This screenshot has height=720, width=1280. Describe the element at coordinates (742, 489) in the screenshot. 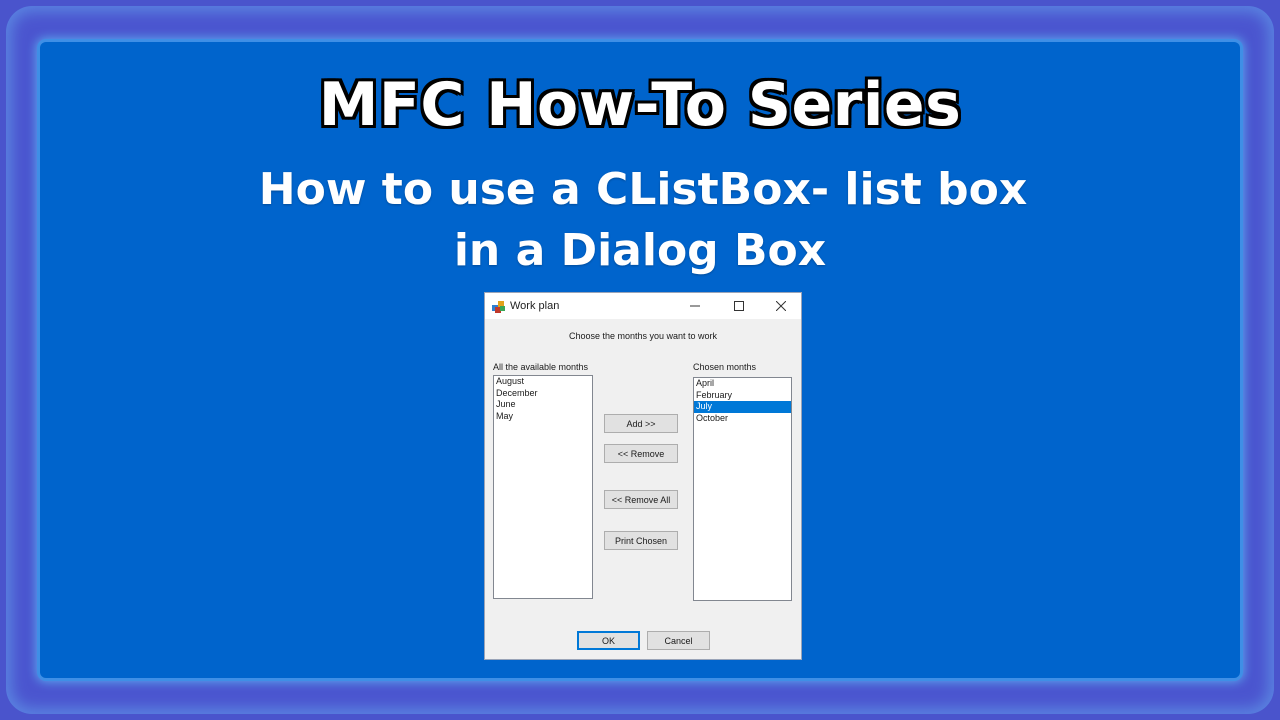

I see `chosen-months-listbox: April February July October` at that location.